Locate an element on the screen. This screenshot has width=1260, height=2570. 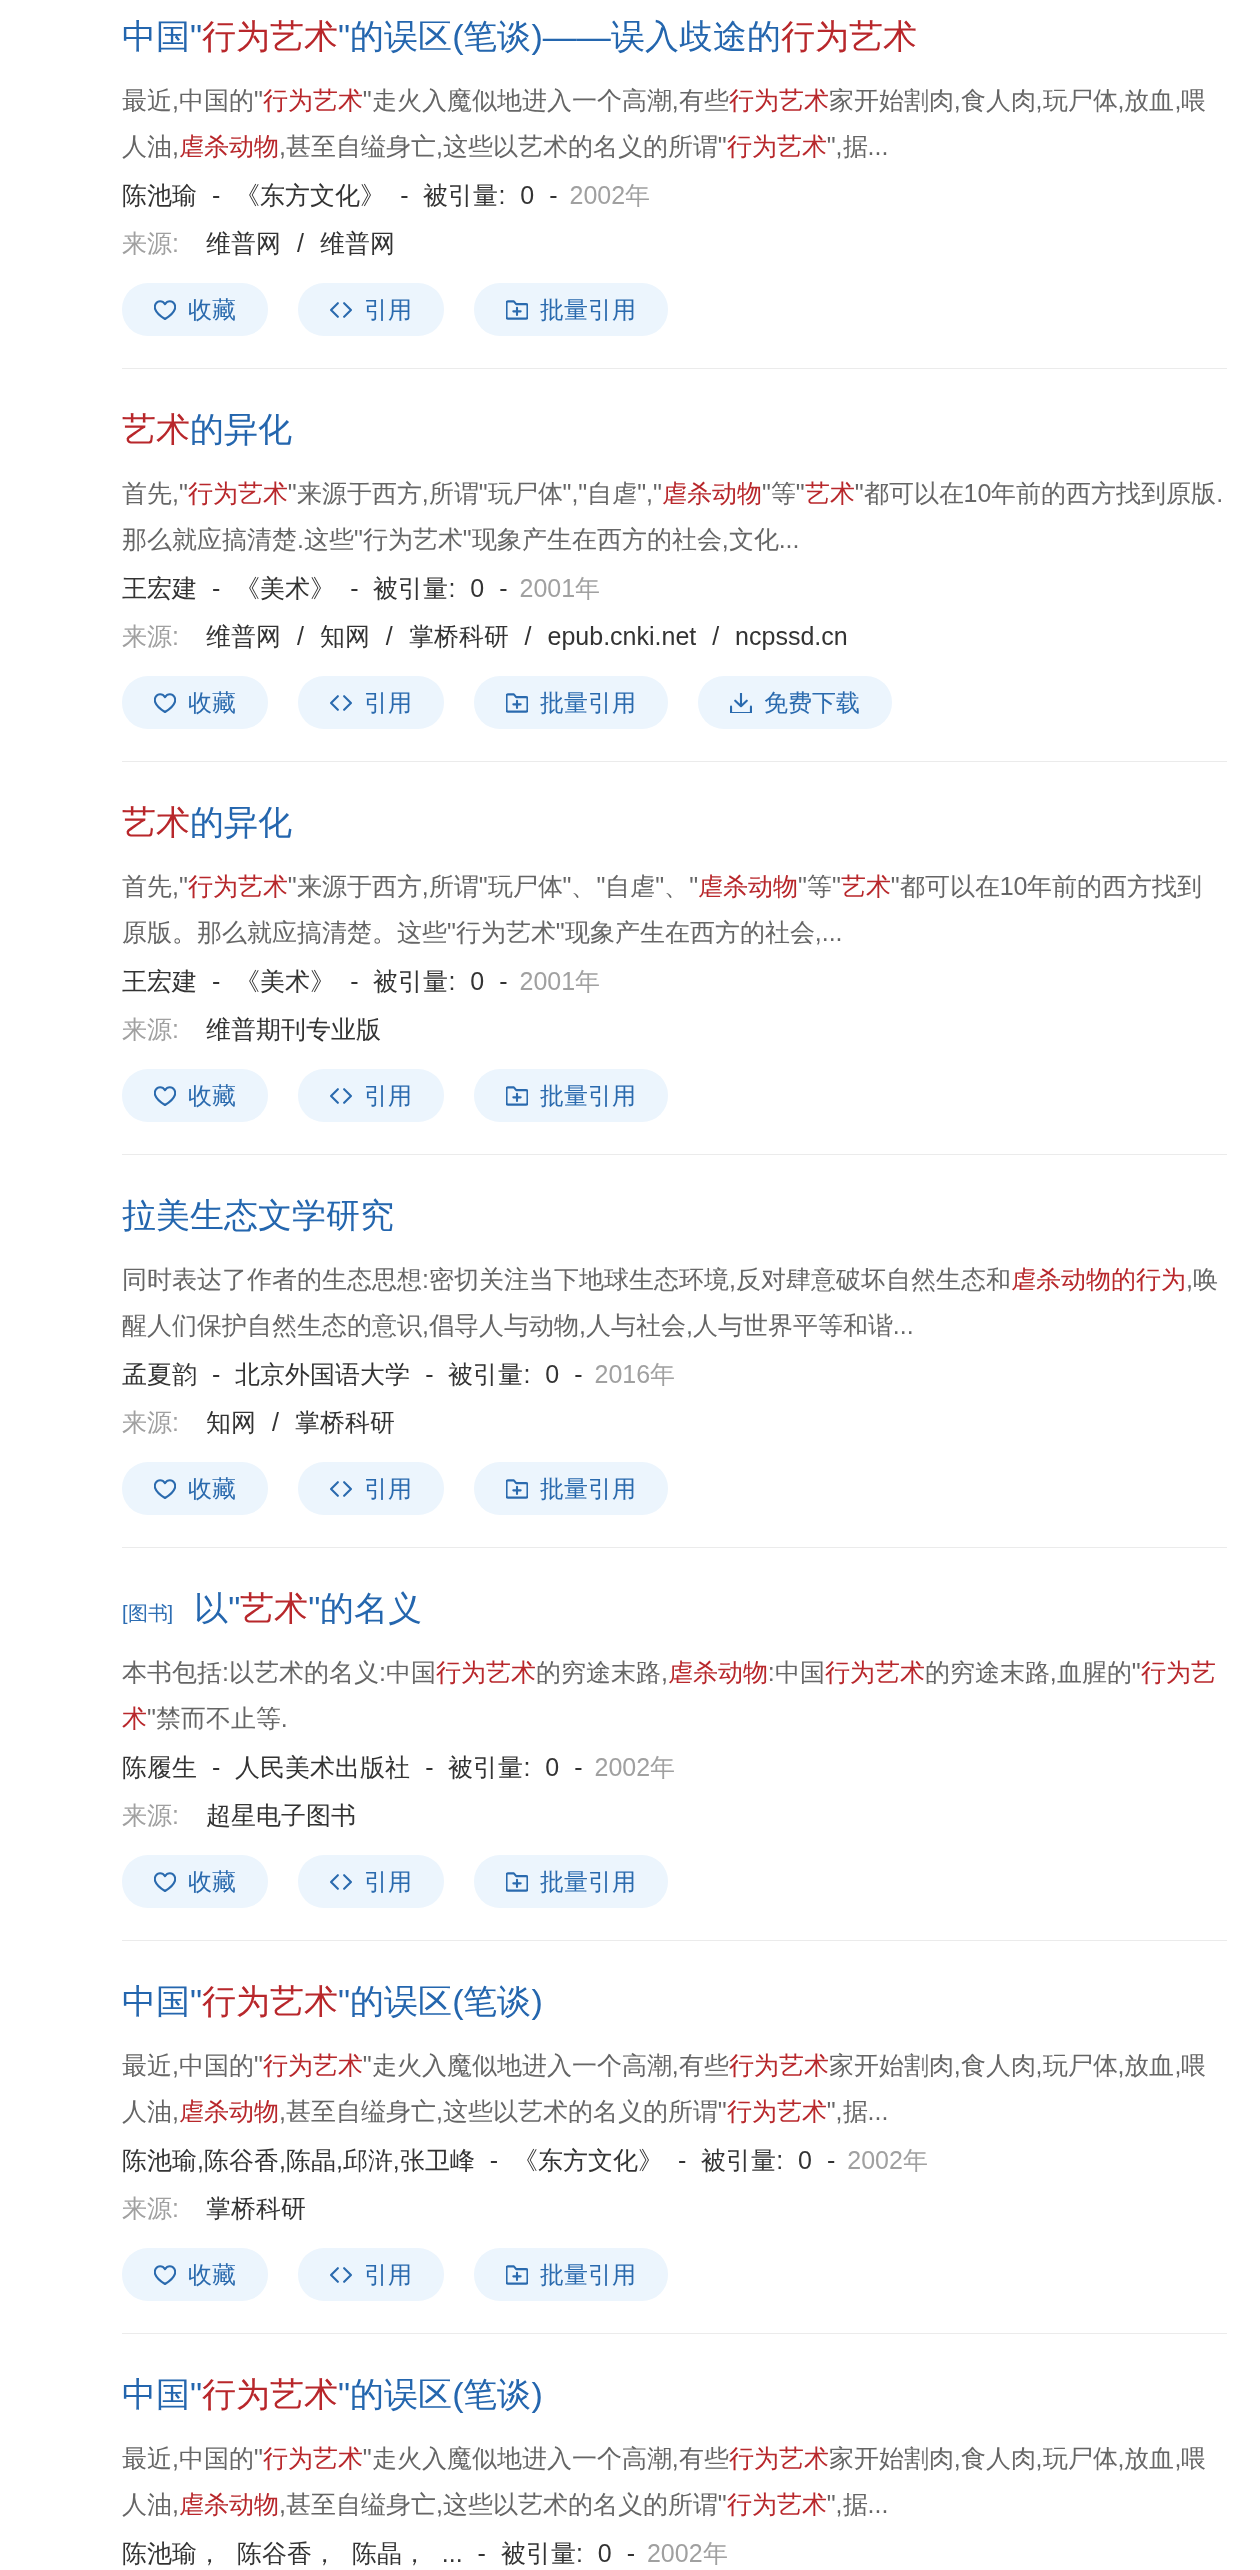
author-info-text: 陈池瑜， 陈谷香， 陈晶， ... - 被引量: 0 - is located at coordinates (378, 2553).